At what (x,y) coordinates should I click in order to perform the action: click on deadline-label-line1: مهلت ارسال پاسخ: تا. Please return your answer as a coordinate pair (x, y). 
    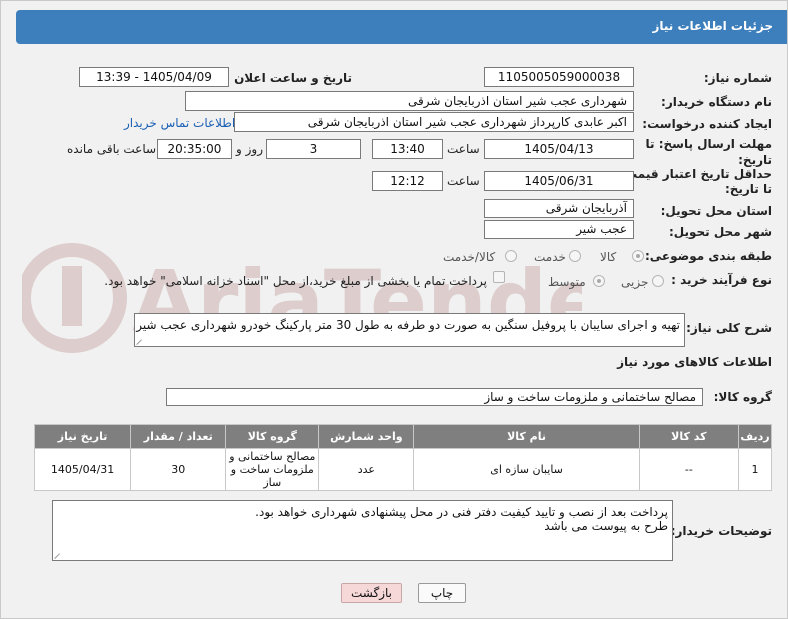
    Looking at the image, I should click on (709, 144).